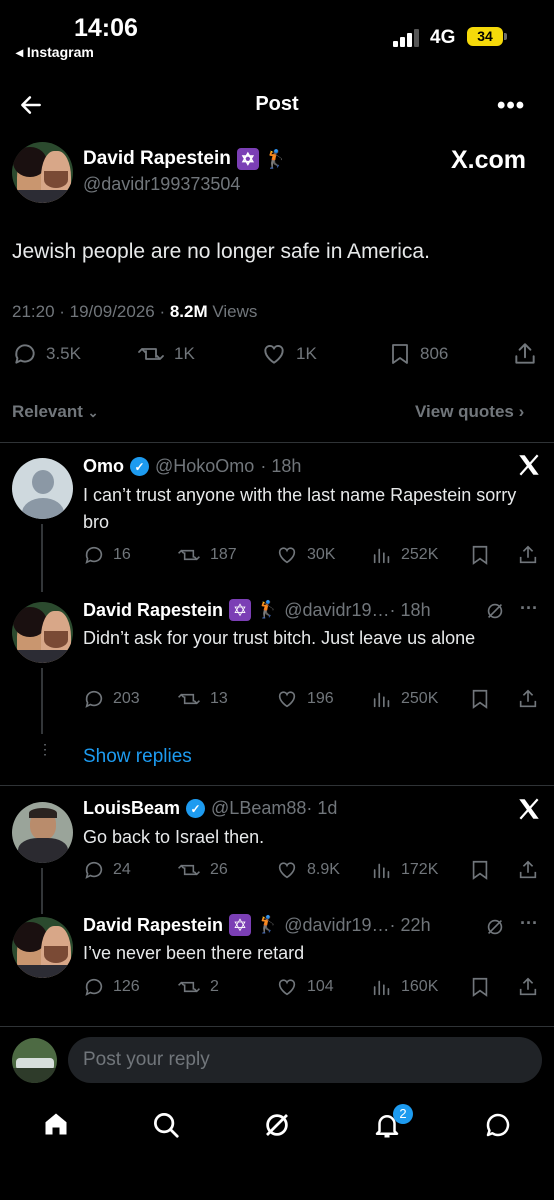 This screenshot has height=1200, width=554. I want to click on bookmark-button: 806, so click(418, 354).